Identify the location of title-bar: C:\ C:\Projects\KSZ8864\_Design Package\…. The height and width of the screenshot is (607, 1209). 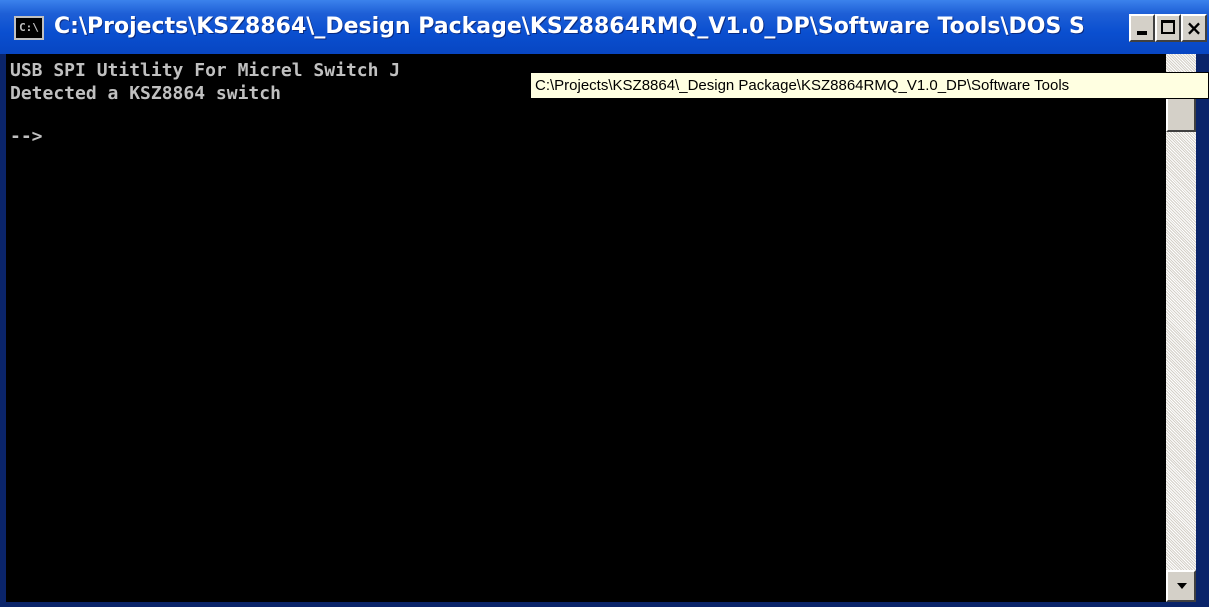
(604, 27).